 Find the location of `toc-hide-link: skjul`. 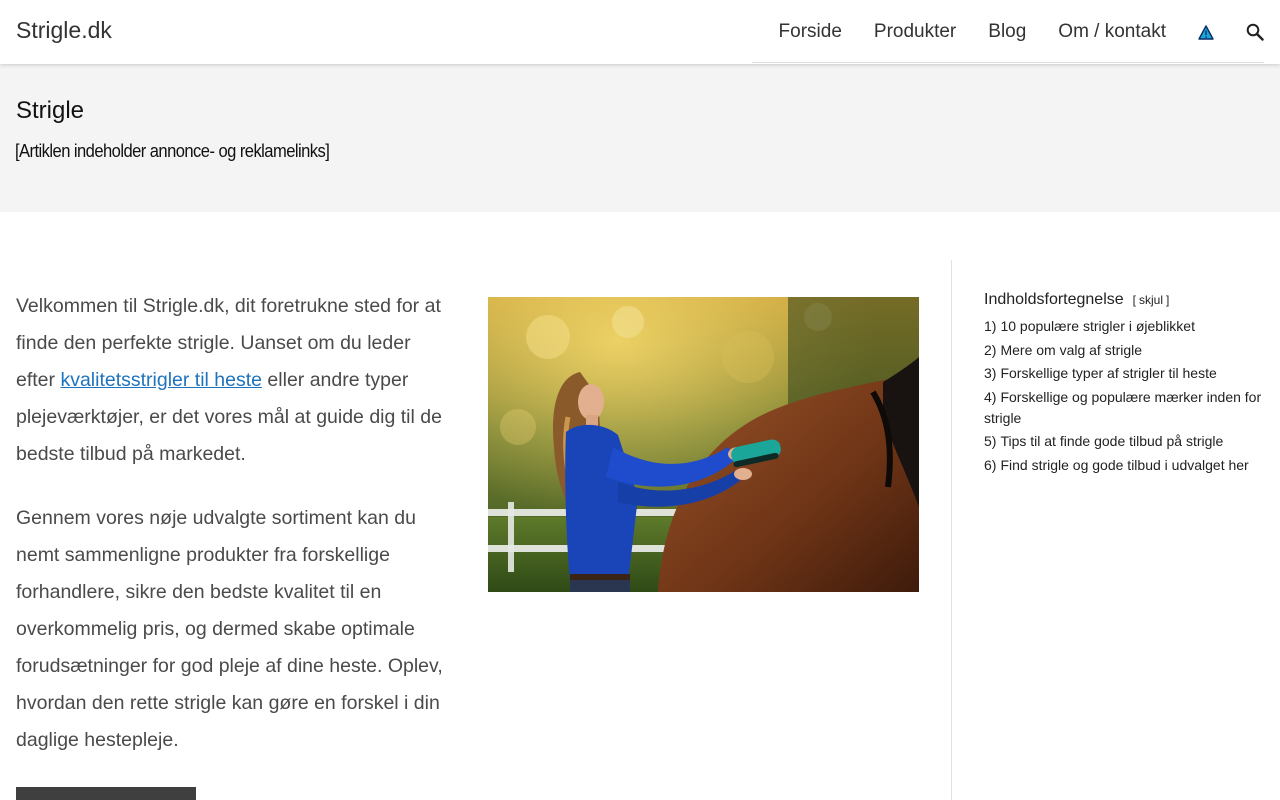

toc-hide-link: skjul is located at coordinates (1151, 300).